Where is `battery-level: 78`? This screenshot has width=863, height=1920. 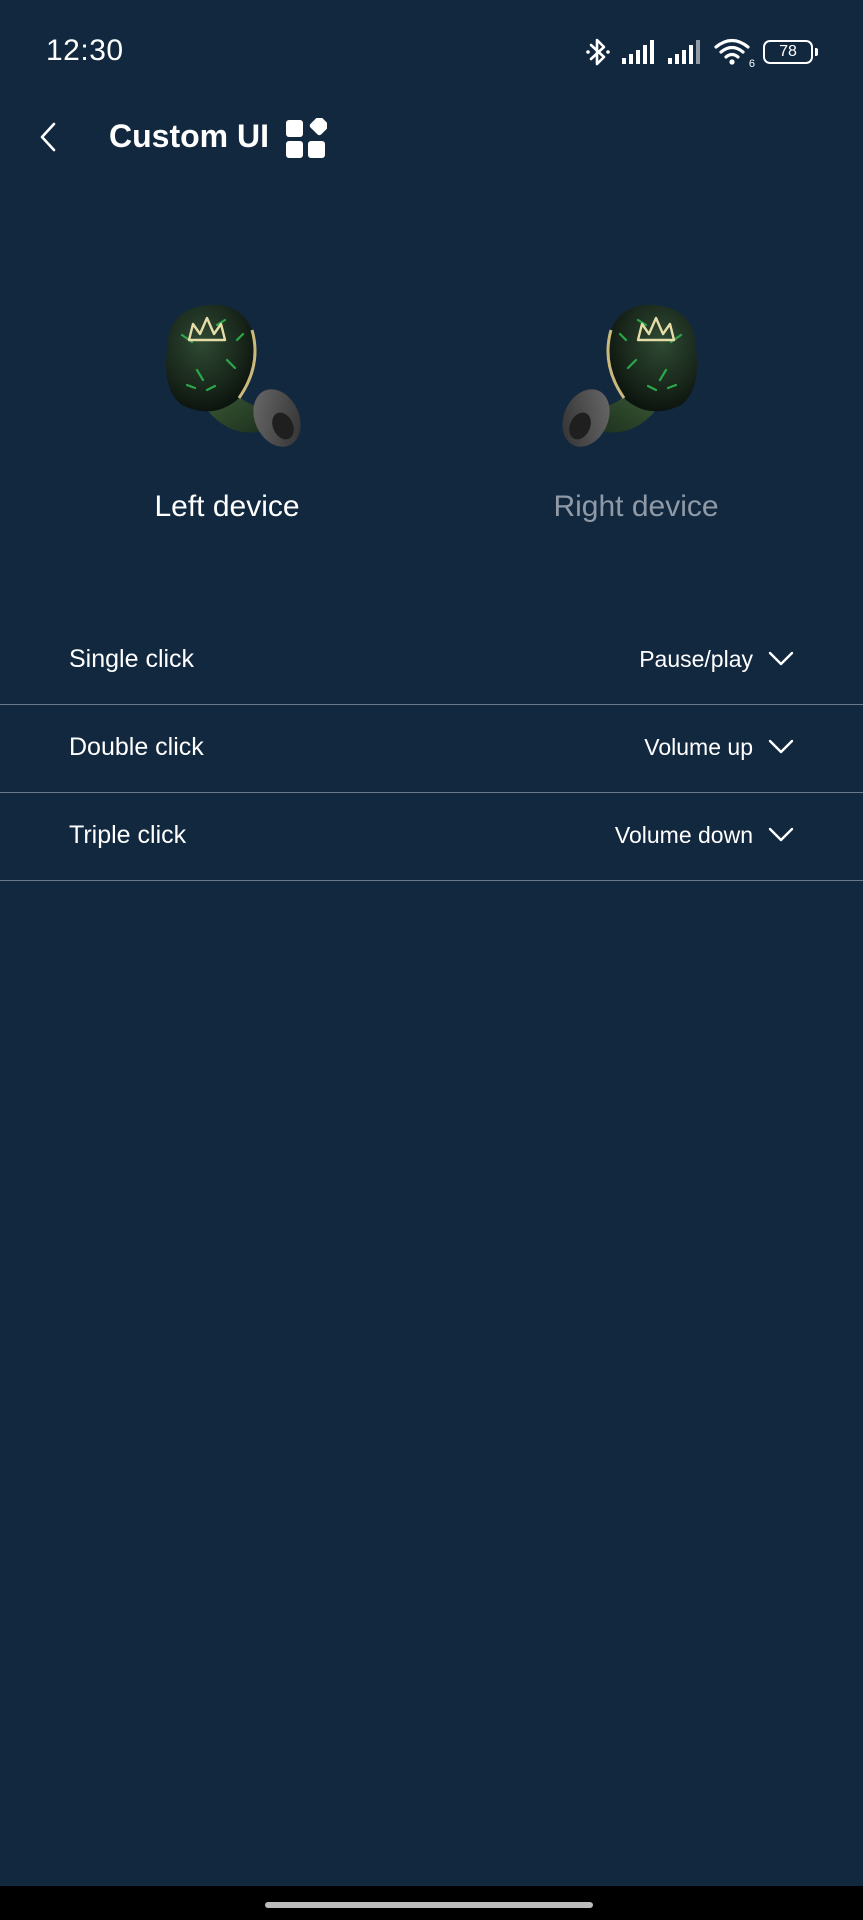 battery-level: 78 is located at coordinates (788, 51).